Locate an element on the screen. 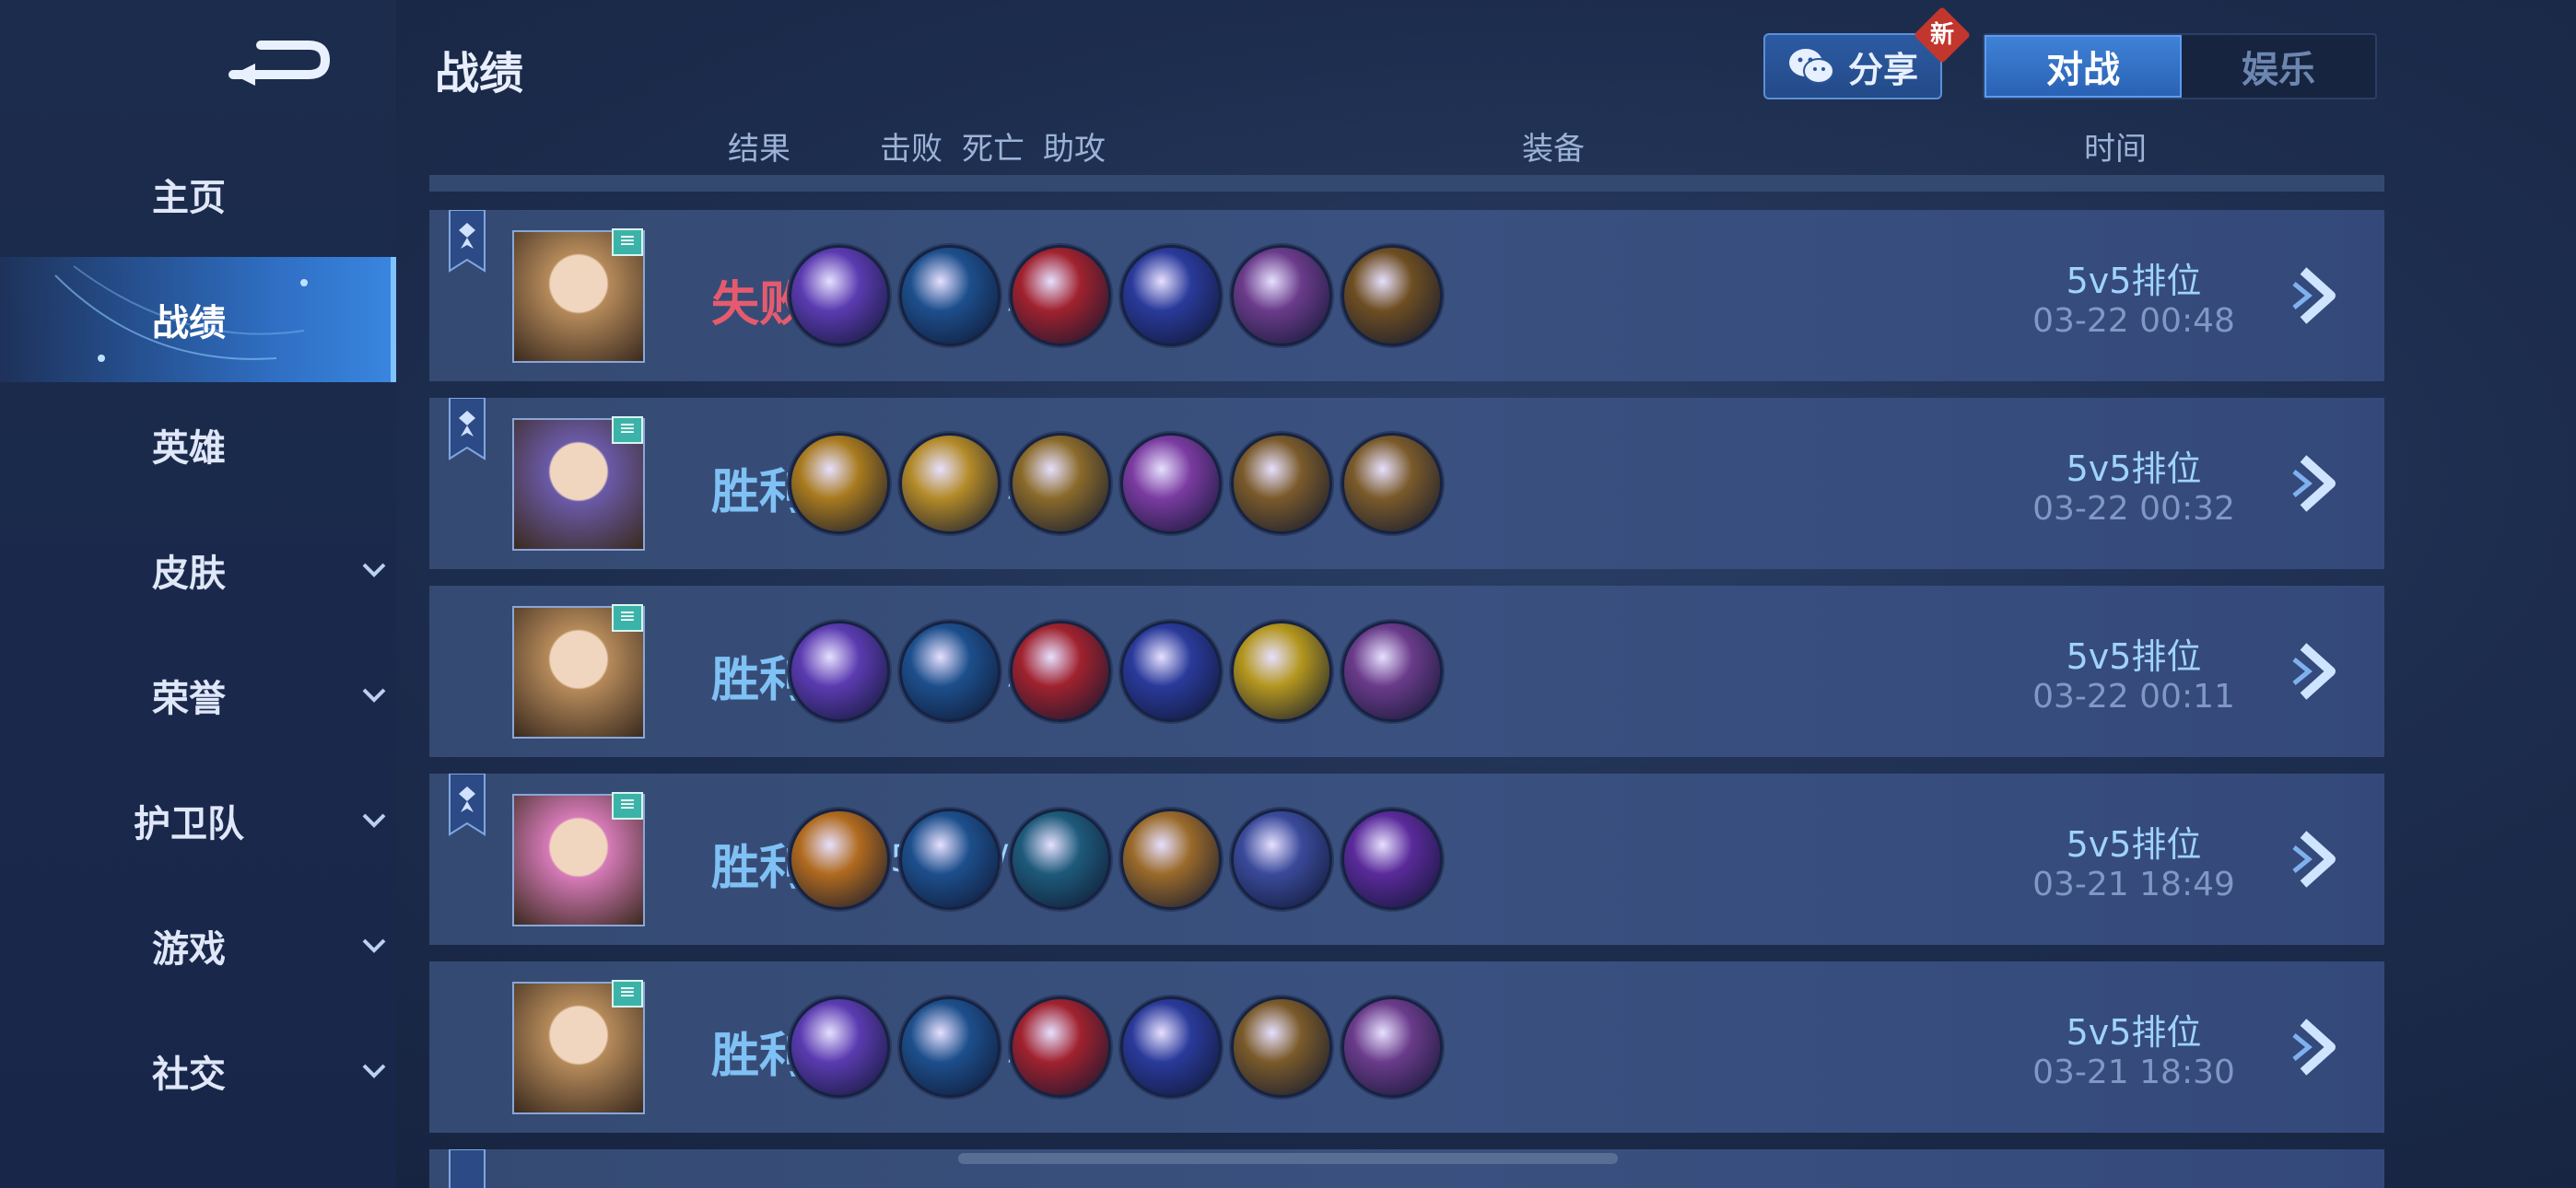 The height and width of the screenshot is (1188, 2576). match-time: 03-22 00:32 is located at coordinates (2133, 509).